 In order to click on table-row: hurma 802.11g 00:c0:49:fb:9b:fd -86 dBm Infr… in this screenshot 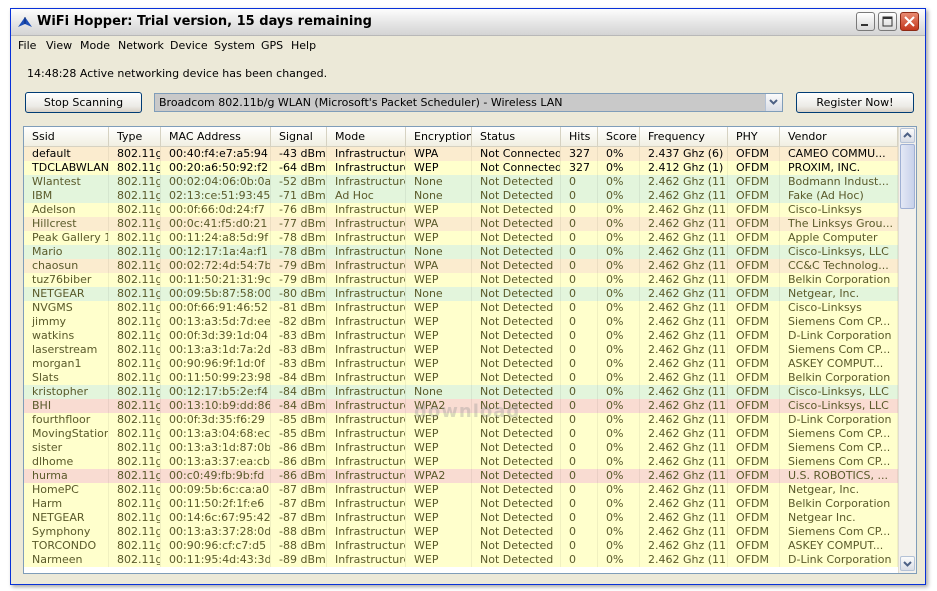, I will do `click(461, 476)`.